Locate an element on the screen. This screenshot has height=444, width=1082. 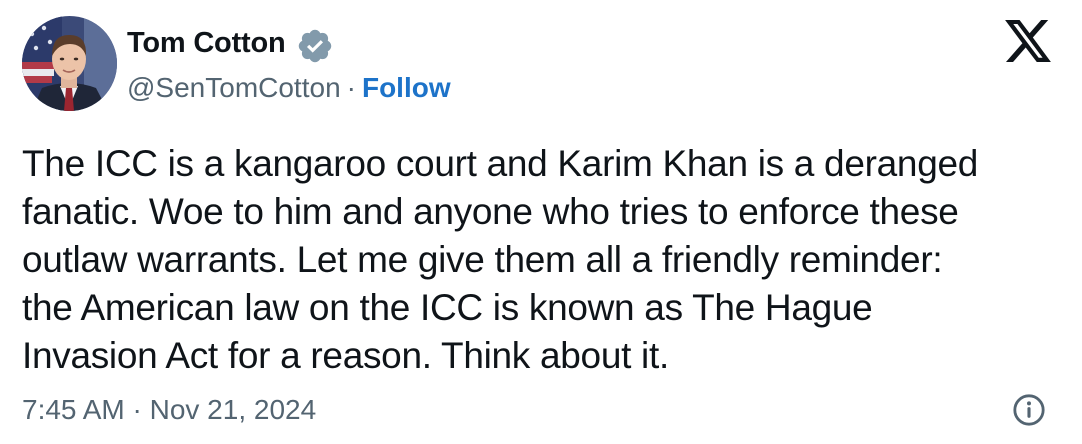
author-handle: @SenTomCotton is located at coordinates (234, 87).